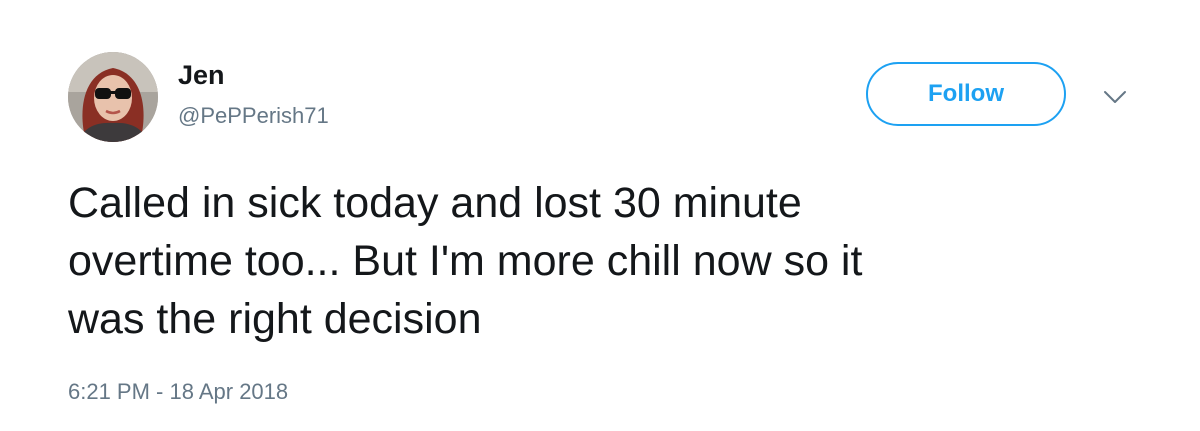  Describe the element at coordinates (253, 116) in the screenshot. I see `author-handle: @PePPerish71` at that location.